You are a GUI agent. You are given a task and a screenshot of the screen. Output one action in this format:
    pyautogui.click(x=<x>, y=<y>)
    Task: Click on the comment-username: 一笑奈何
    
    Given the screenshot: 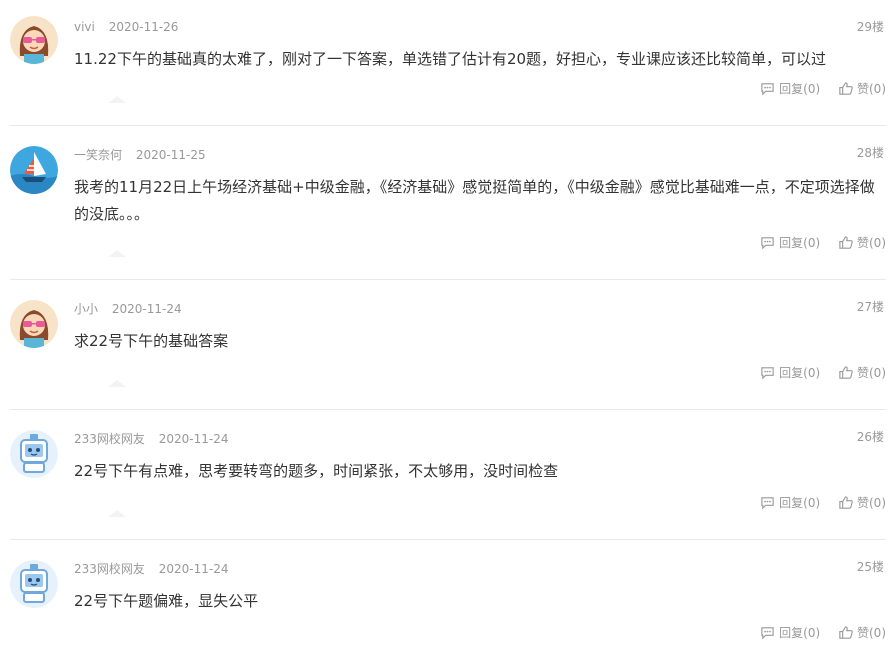 What is the action you would take?
    pyautogui.click(x=98, y=155)
    